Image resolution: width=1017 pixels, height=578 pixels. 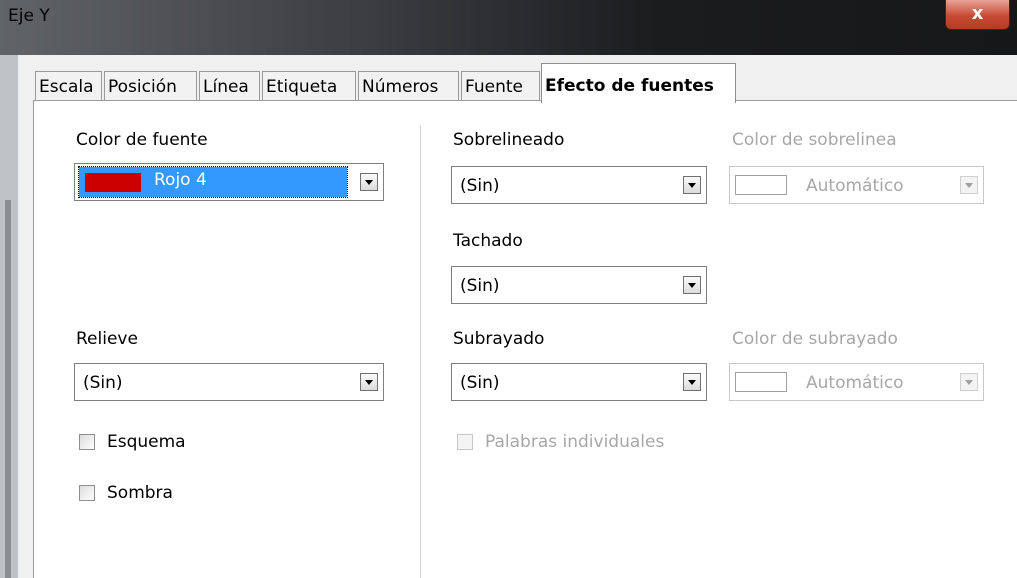 I want to click on overline-color-label: Color de sobrelinea, so click(x=814, y=140).